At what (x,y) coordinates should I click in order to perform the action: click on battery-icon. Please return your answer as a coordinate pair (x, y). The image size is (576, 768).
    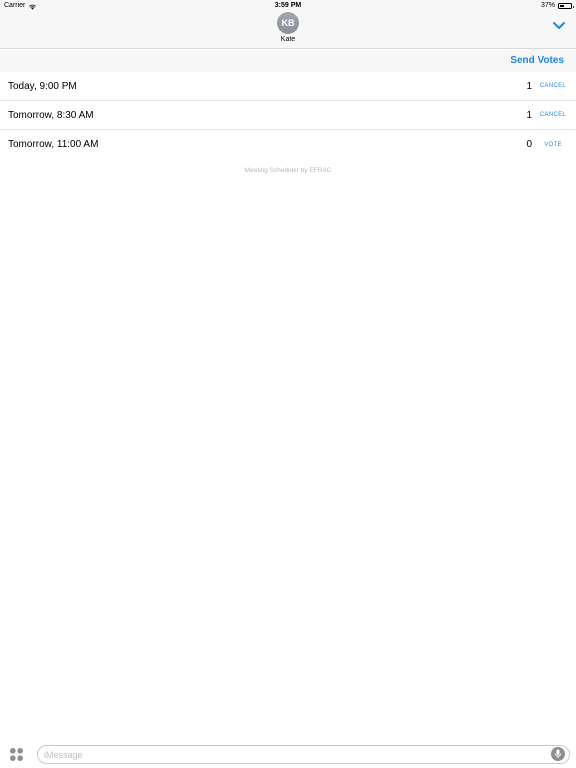
    Looking at the image, I should click on (566, 6).